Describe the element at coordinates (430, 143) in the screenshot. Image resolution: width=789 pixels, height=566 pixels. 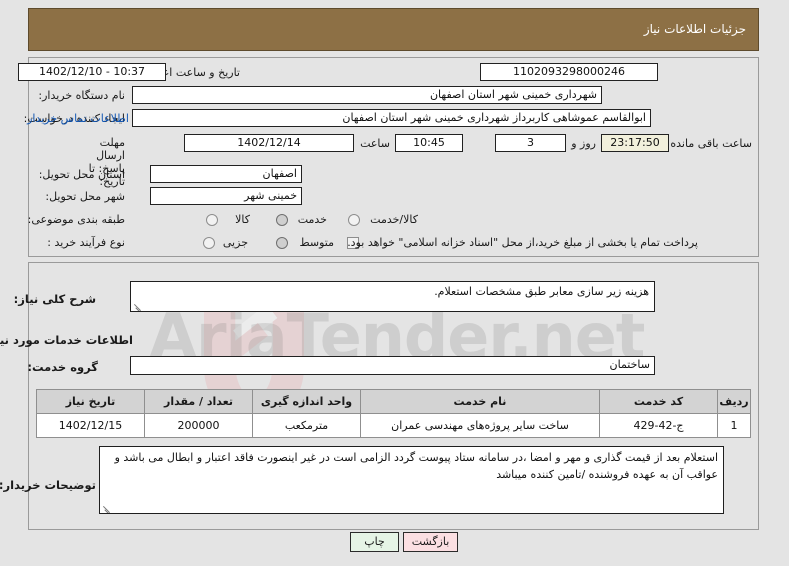
I see `deadline-hour-value: 10:45` at that location.